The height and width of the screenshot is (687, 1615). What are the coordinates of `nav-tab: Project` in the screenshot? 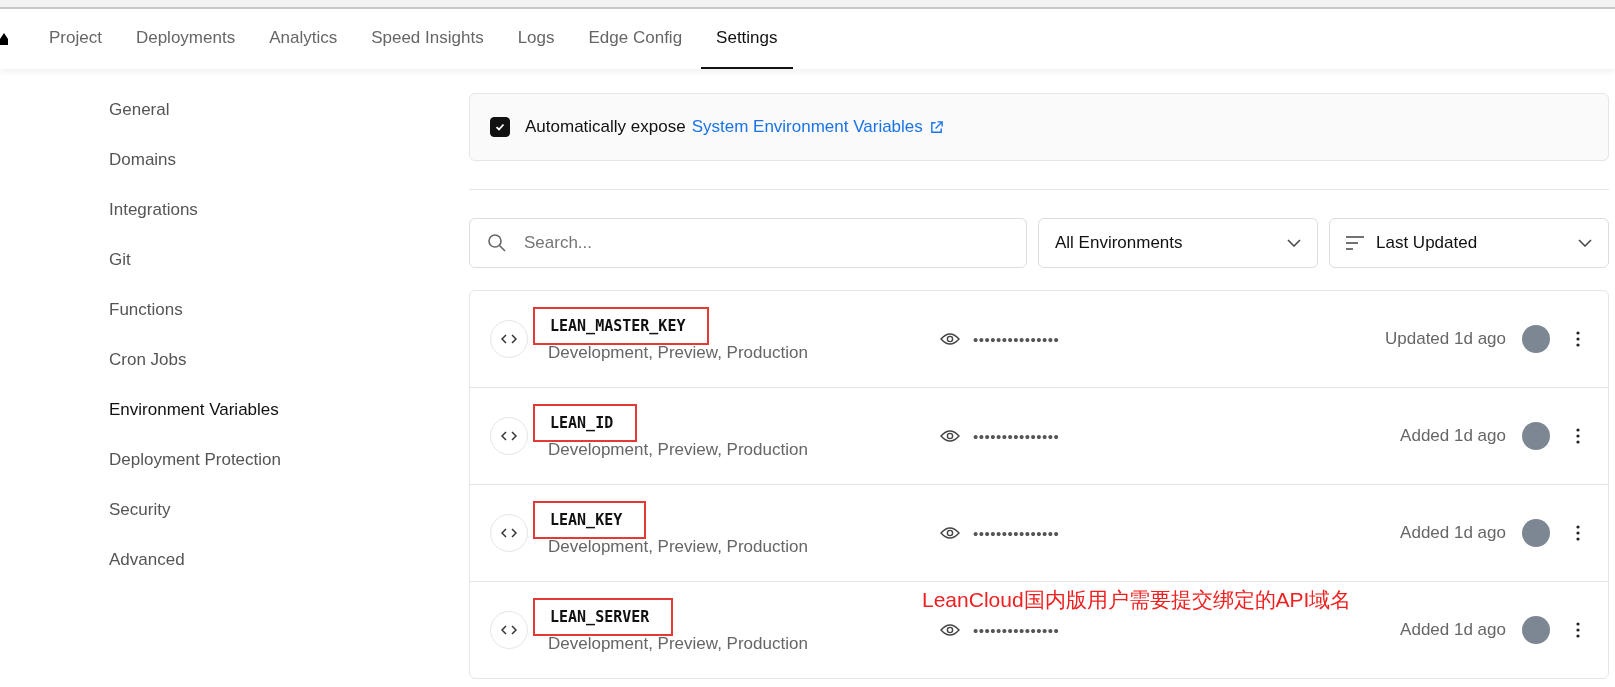 It's located at (75, 39).